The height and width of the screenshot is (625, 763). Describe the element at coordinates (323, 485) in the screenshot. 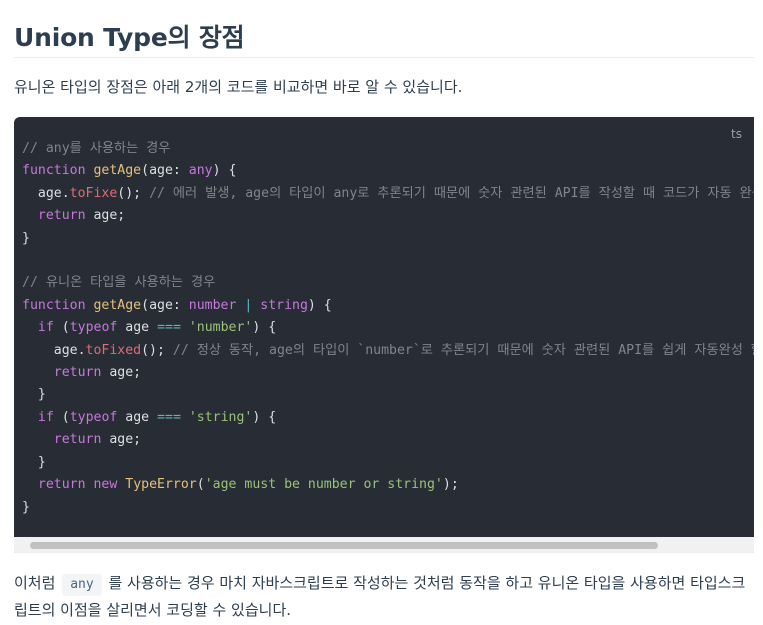

I see `code-string: 'age must be number or string'` at that location.